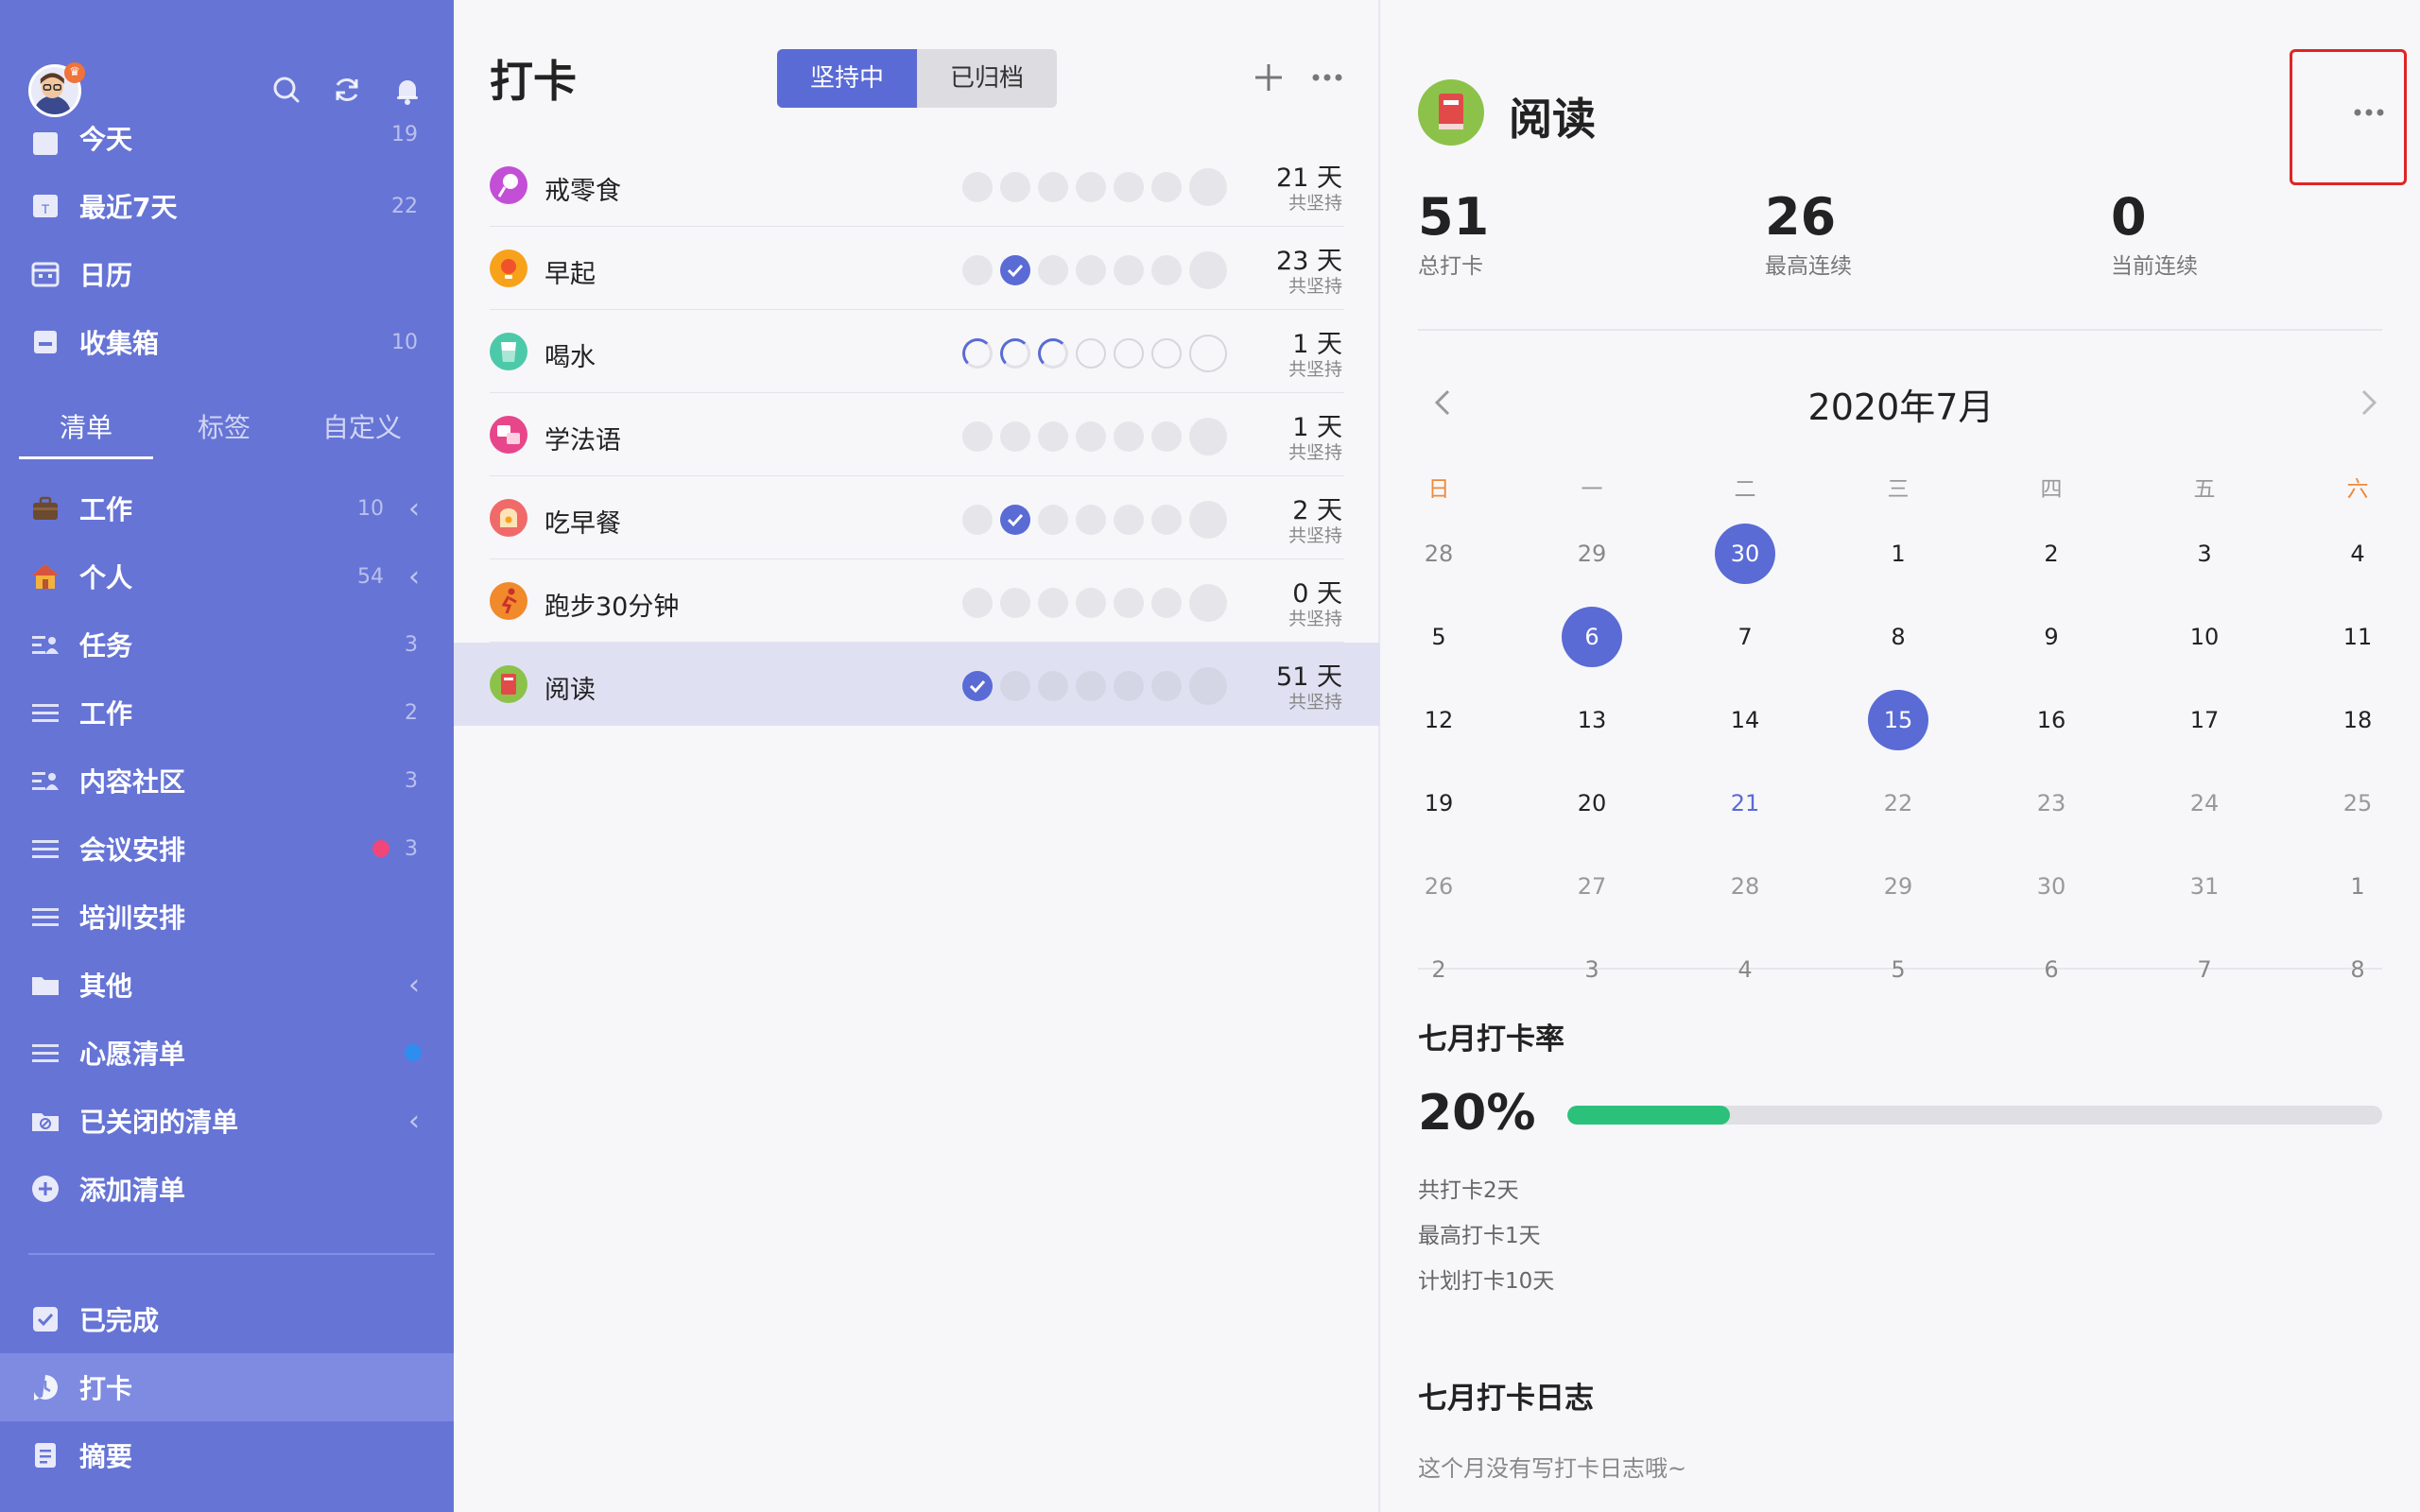 The width and height of the screenshot is (2420, 1512). Describe the element at coordinates (227, 917) in the screenshot. I see `sidebar-item-training: 培训安排` at that location.